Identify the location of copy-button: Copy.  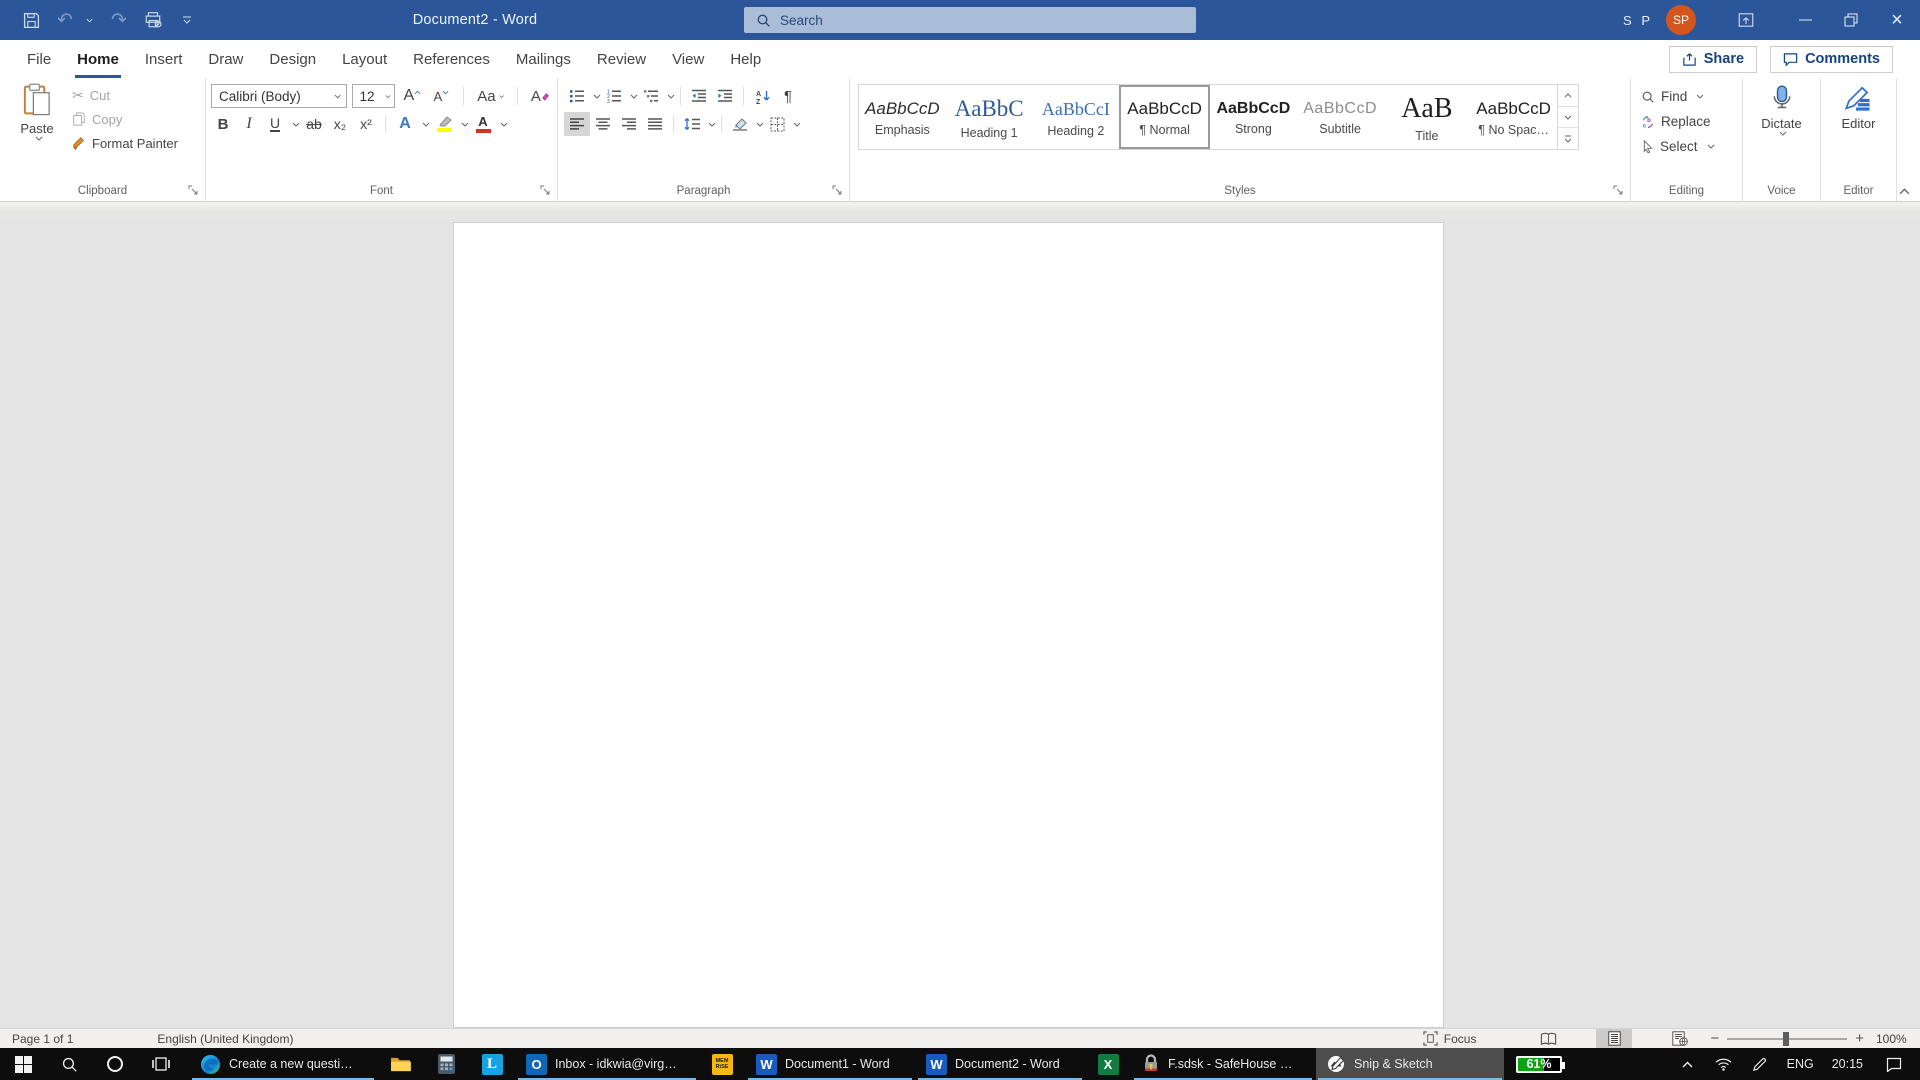
(125, 119).